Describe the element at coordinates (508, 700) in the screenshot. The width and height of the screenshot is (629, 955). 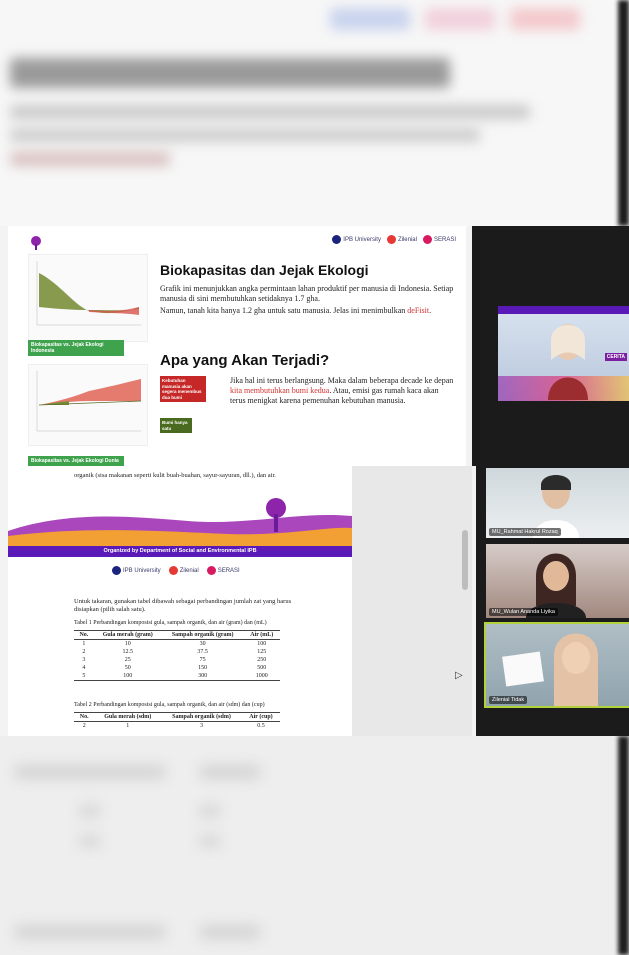
I see `participant-name-3: Zilenial Tidak` at that location.